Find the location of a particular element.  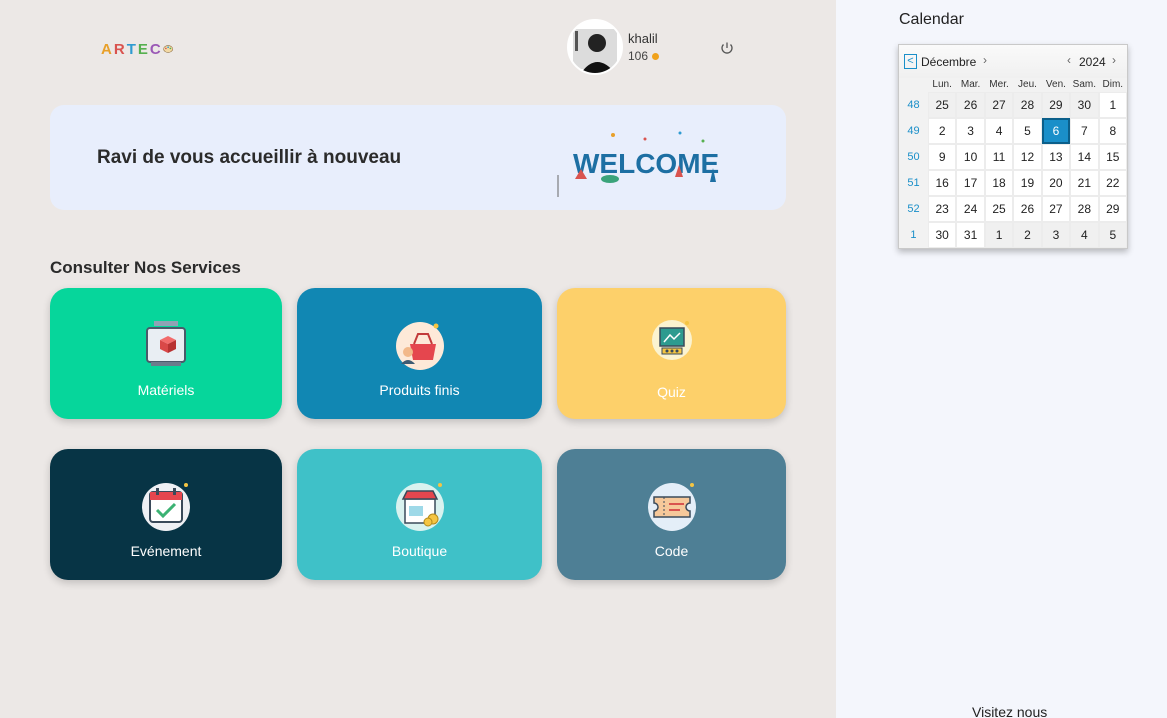

palette-icon is located at coordinates (168, 49).